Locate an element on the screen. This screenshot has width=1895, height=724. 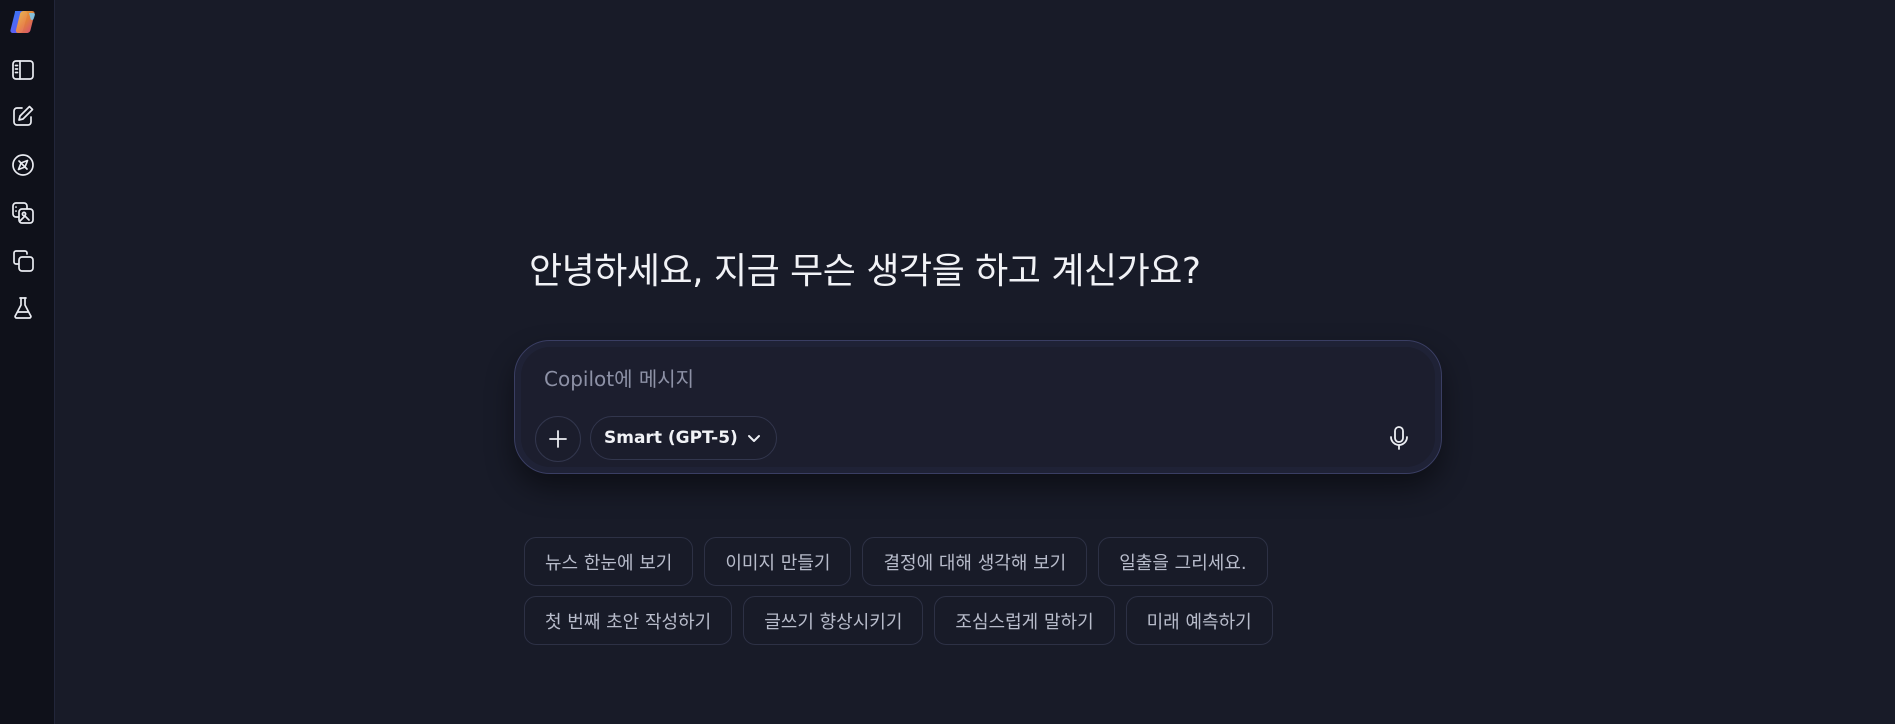
model-selector-button: Smart (GPT-5) is located at coordinates (683, 438).